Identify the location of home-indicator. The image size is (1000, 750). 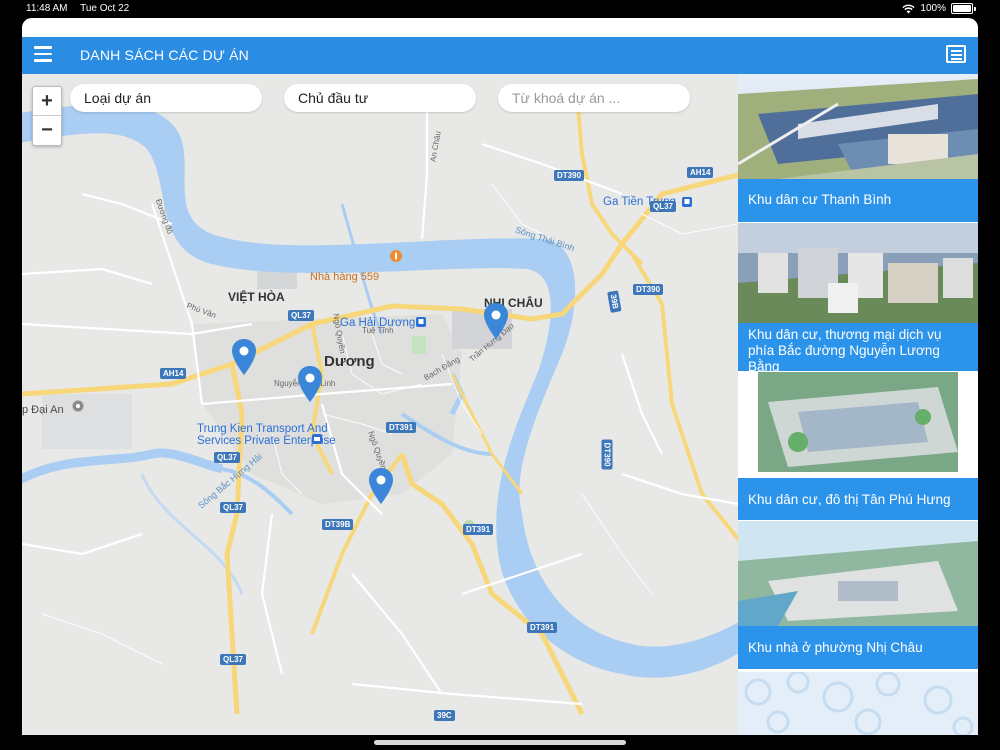
(500, 742).